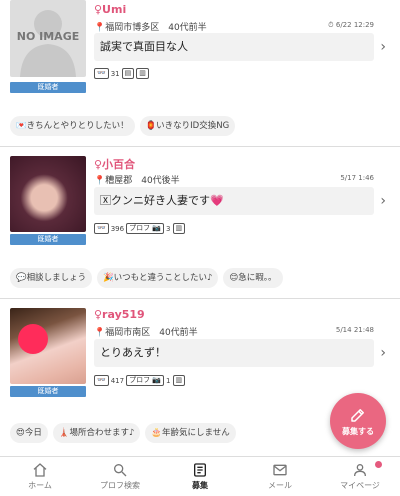  I want to click on mail-icon, so click(280, 470).